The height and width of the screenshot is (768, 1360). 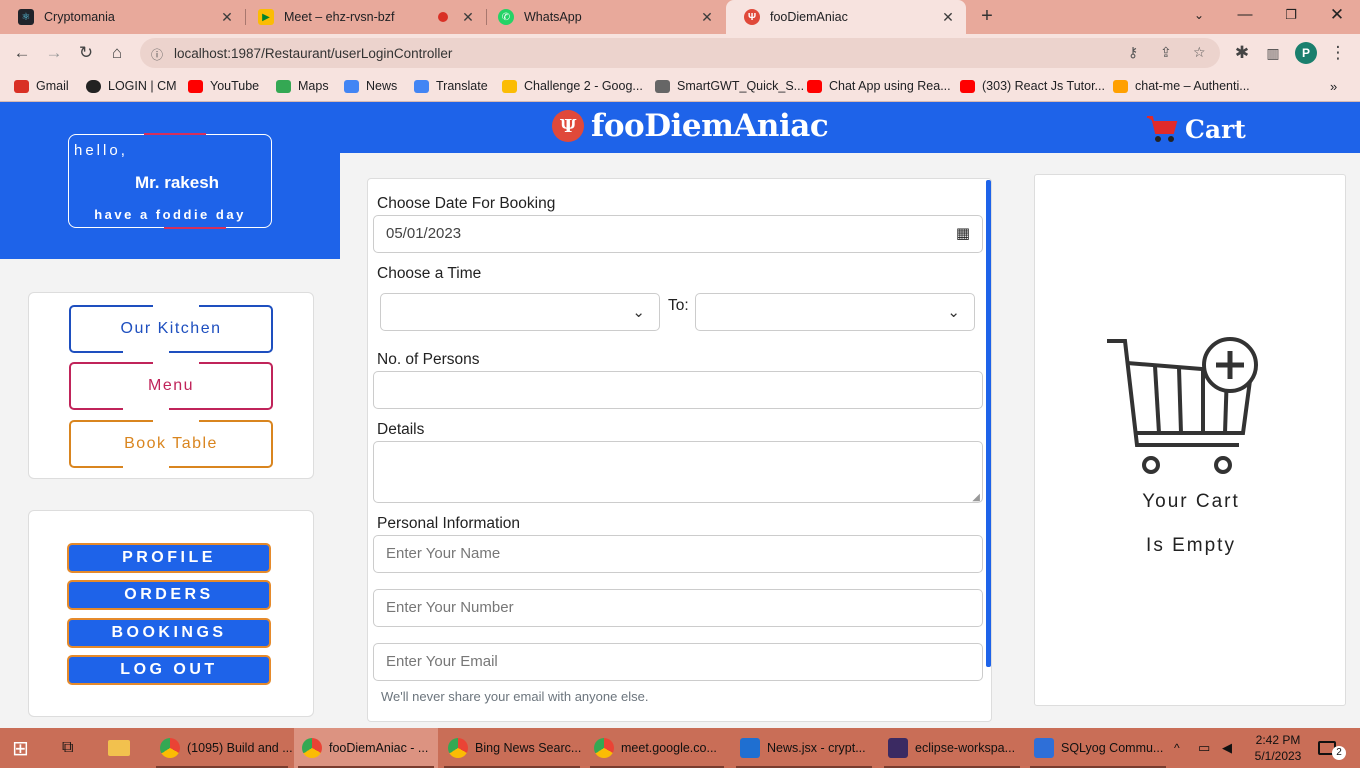 I want to click on bookmark-translate: Translate, so click(x=451, y=86).